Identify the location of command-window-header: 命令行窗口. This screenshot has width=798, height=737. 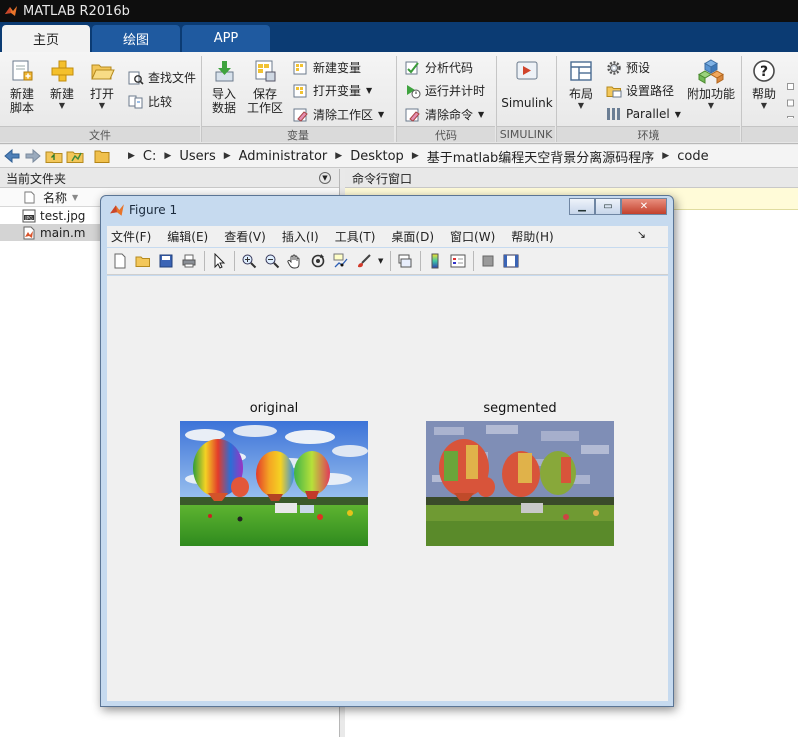
(571, 178).